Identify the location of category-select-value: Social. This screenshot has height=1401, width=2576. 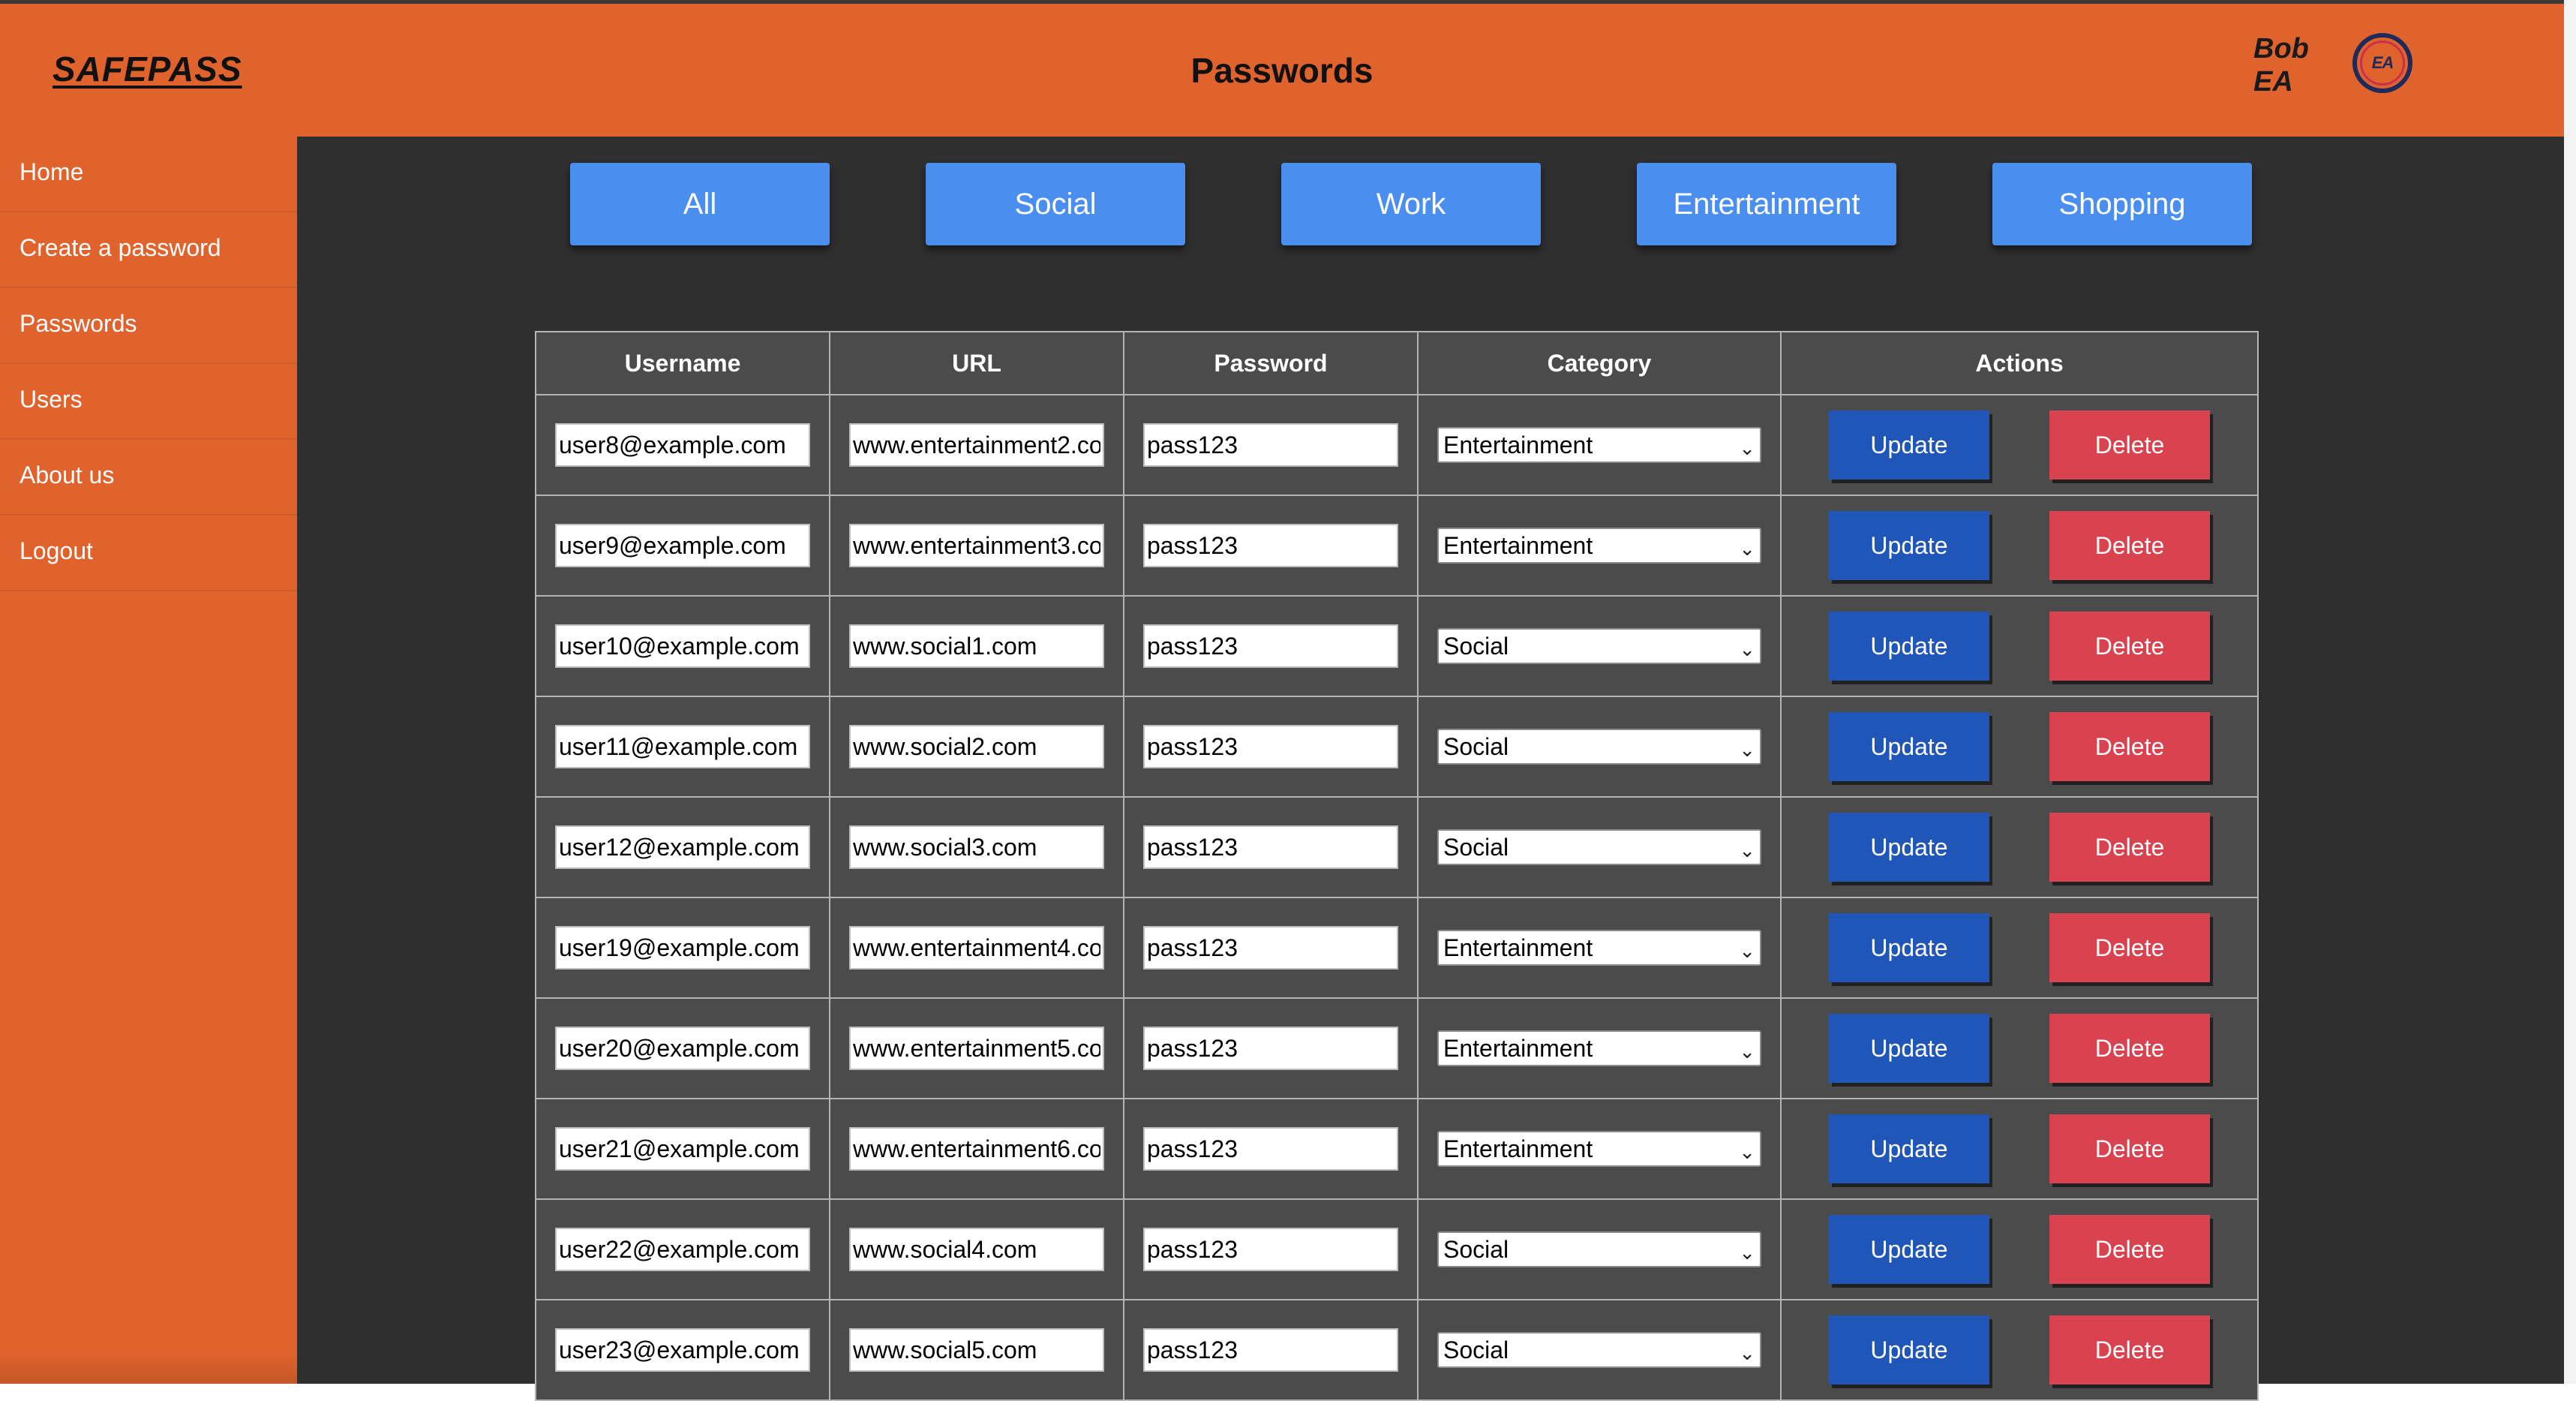
(1476, 1249).